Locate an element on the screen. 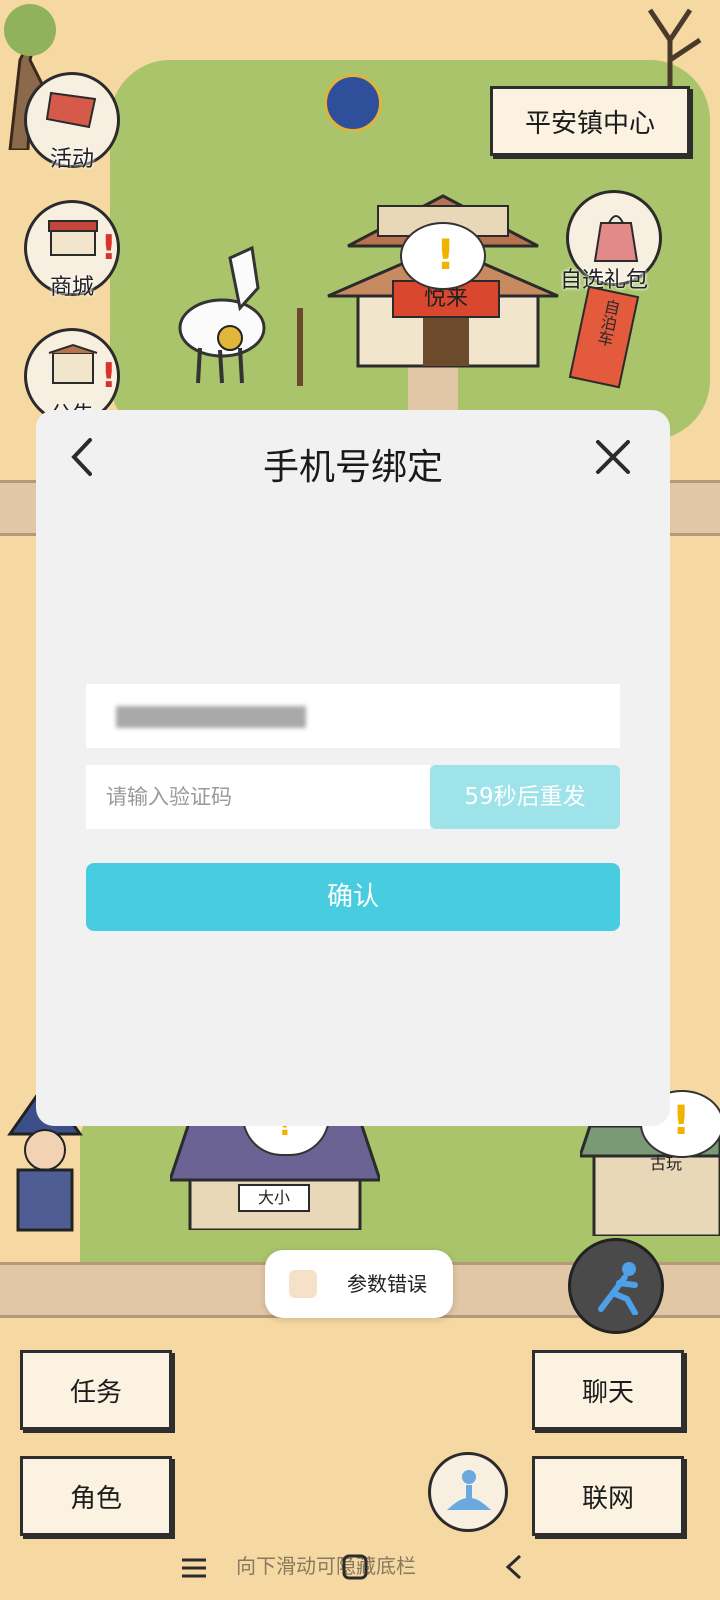 This screenshot has width=720, height=1600. confirm-button: 确认 is located at coordinates (353, 897).